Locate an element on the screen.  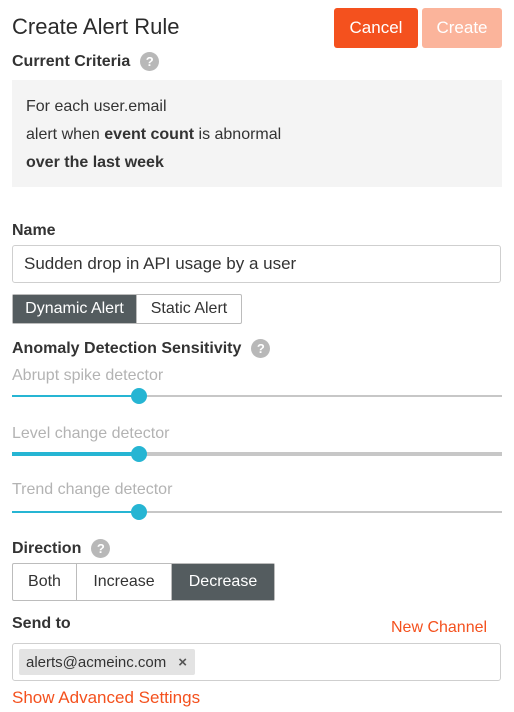
send-to-label: Send to is located at coordinates (41, 623).